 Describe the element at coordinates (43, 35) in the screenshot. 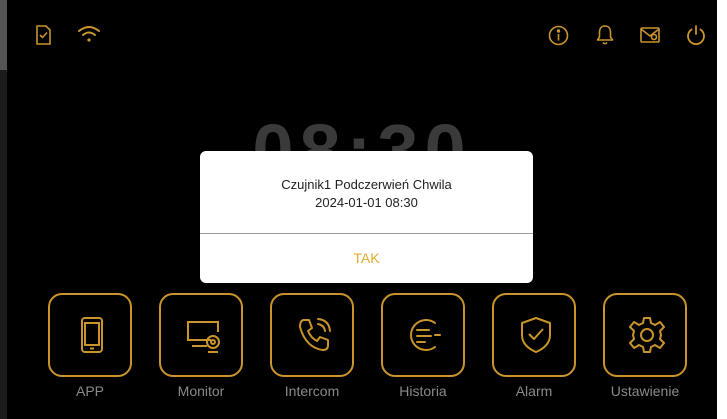

I see `sd-card-icon` at that location.